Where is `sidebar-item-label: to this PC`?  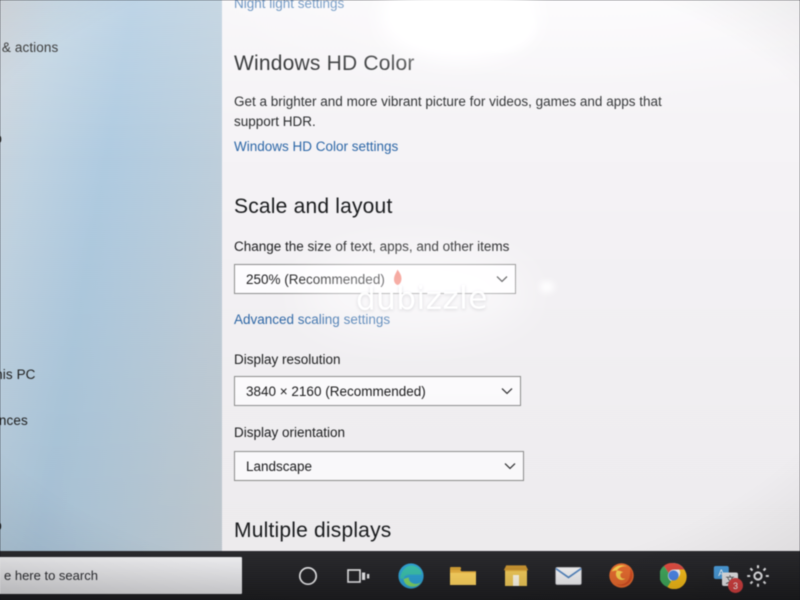 sidebar-item-label: to this PC is located at coordinates (18, 374).